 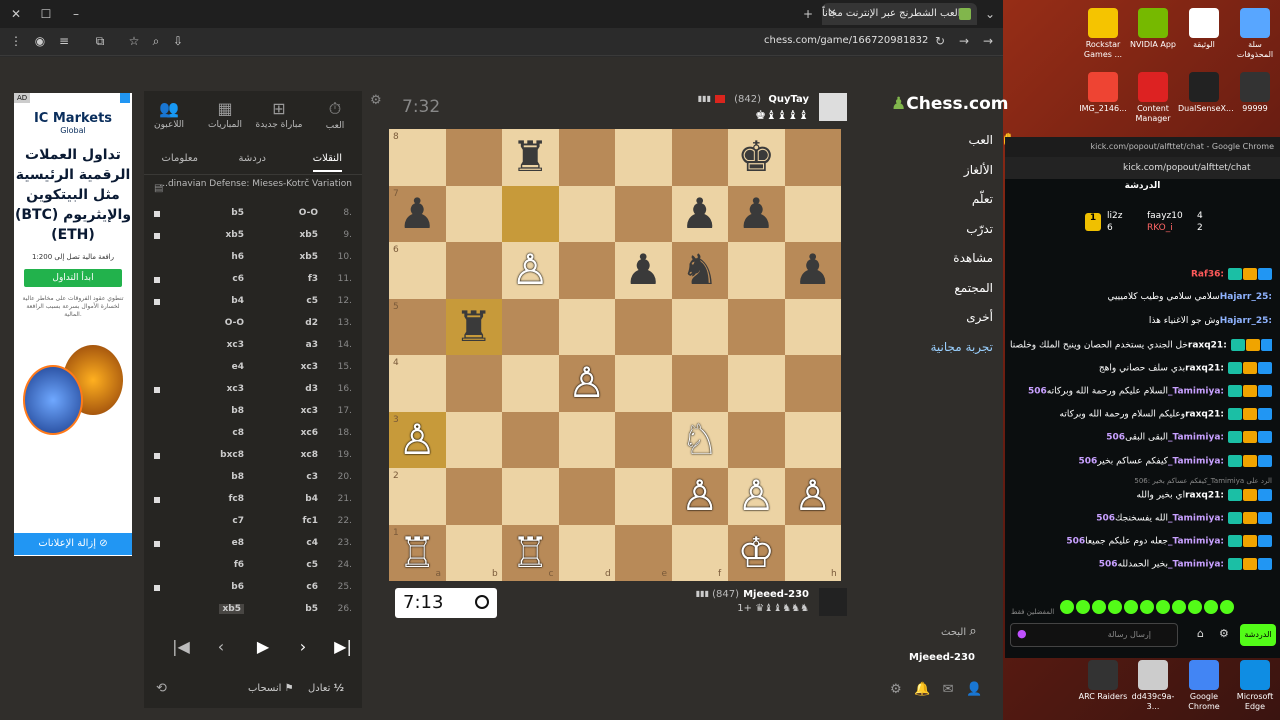 I want to click on white-move: c6, so click(x=312, y=587).